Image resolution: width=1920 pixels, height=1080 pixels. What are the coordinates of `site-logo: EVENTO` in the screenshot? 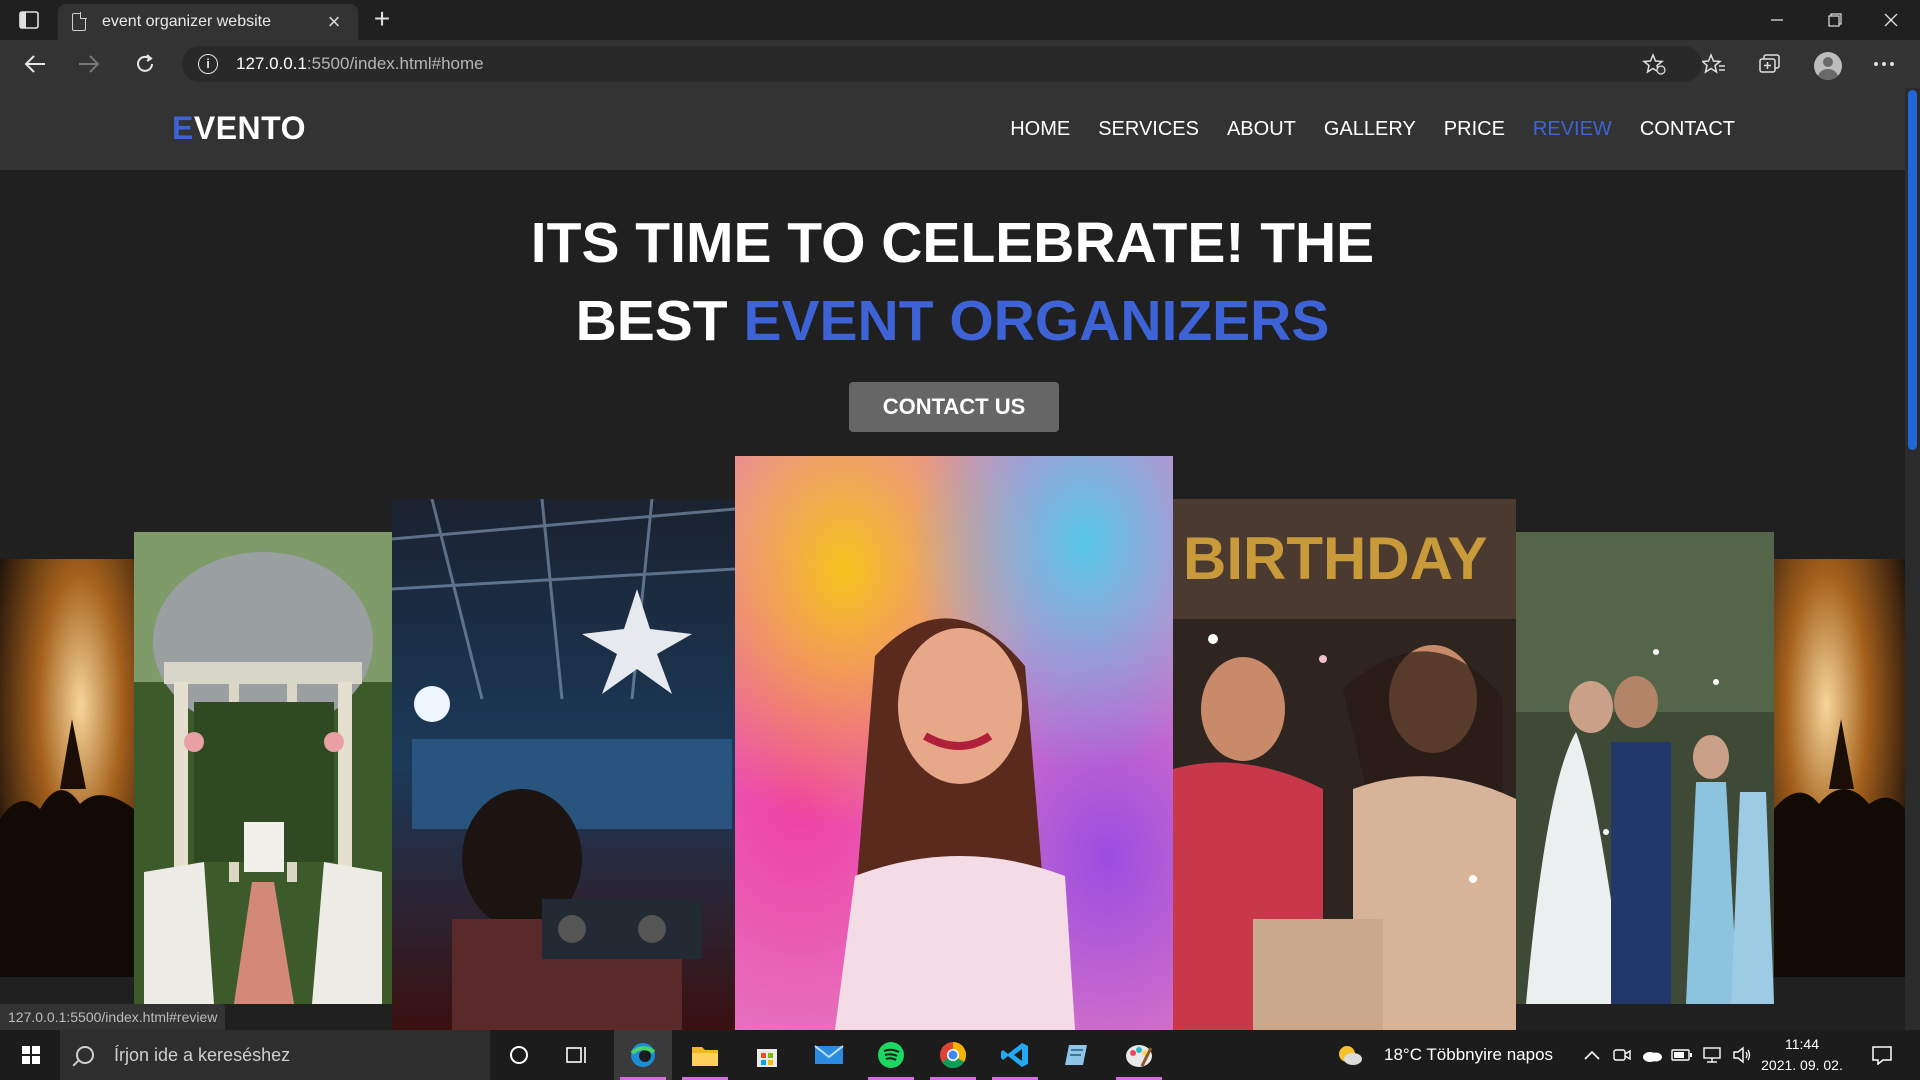 It's located at (239, 128).